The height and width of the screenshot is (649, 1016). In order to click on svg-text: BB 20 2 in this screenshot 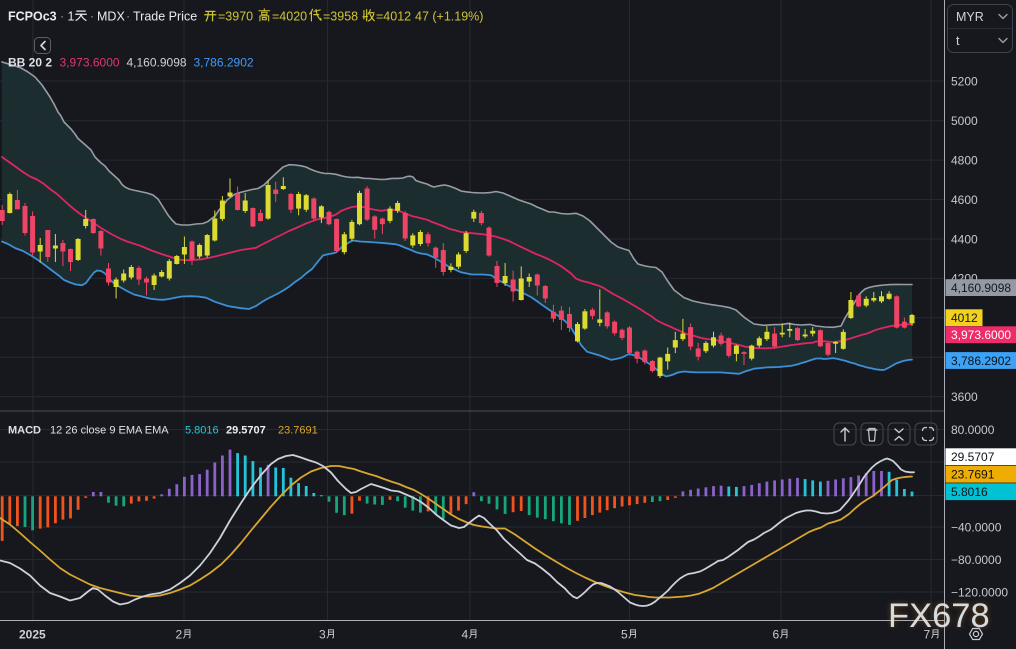, I will do `click(30, 63)`.